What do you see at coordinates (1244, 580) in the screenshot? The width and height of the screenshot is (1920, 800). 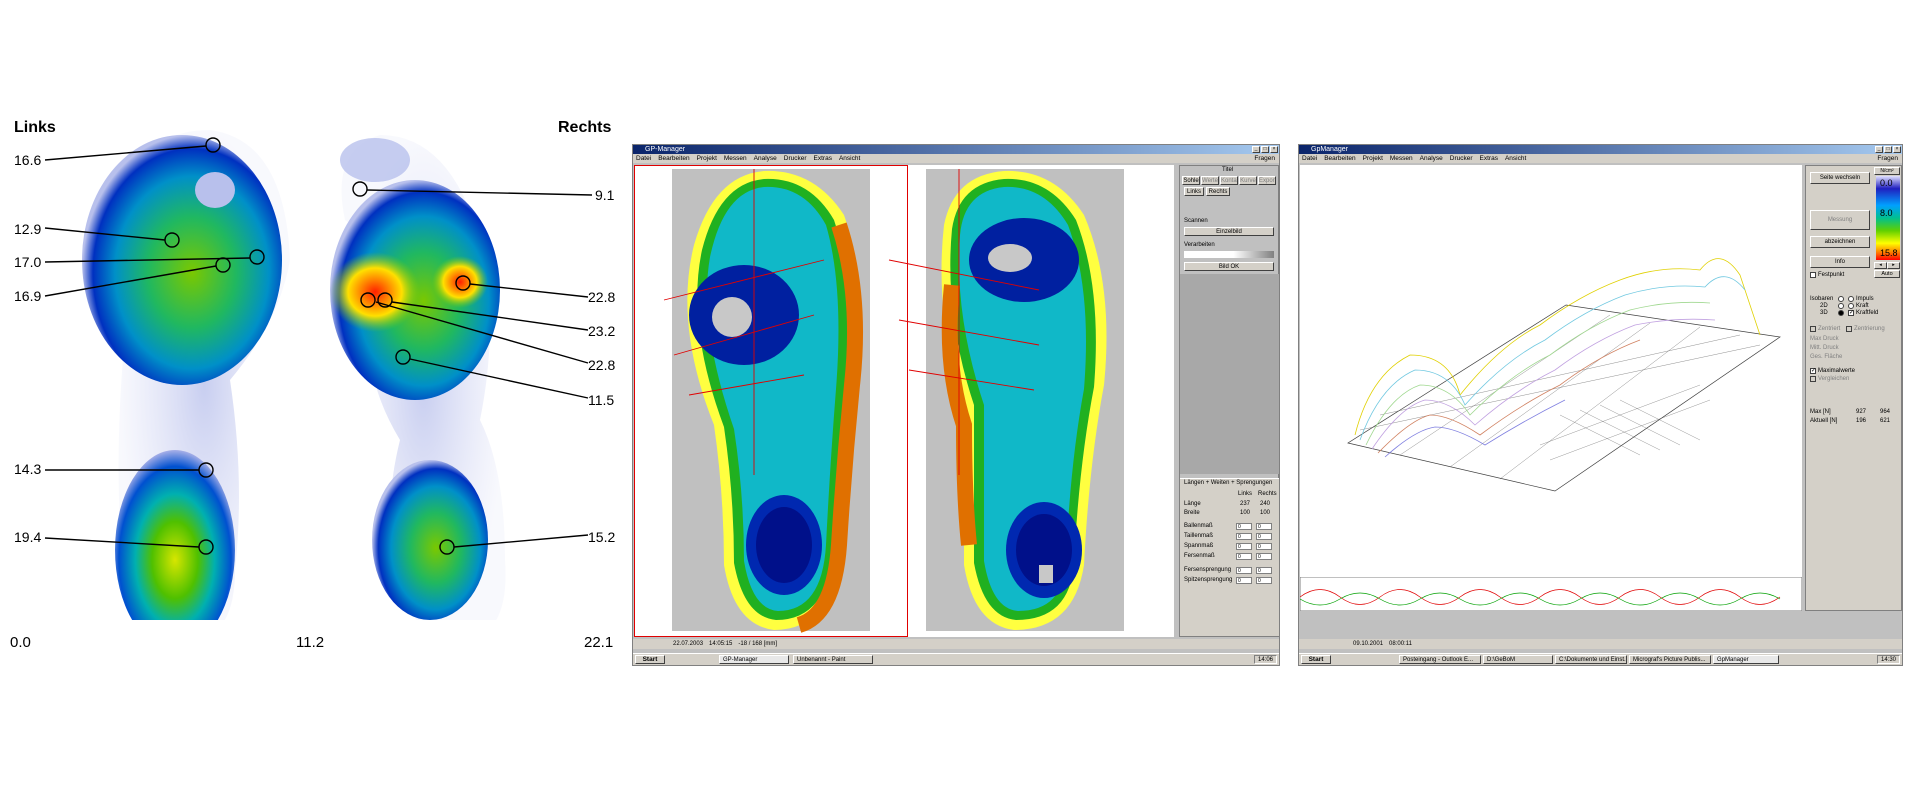 I see `spitzensprengung-links-input` at bounding box center [1244, 580].